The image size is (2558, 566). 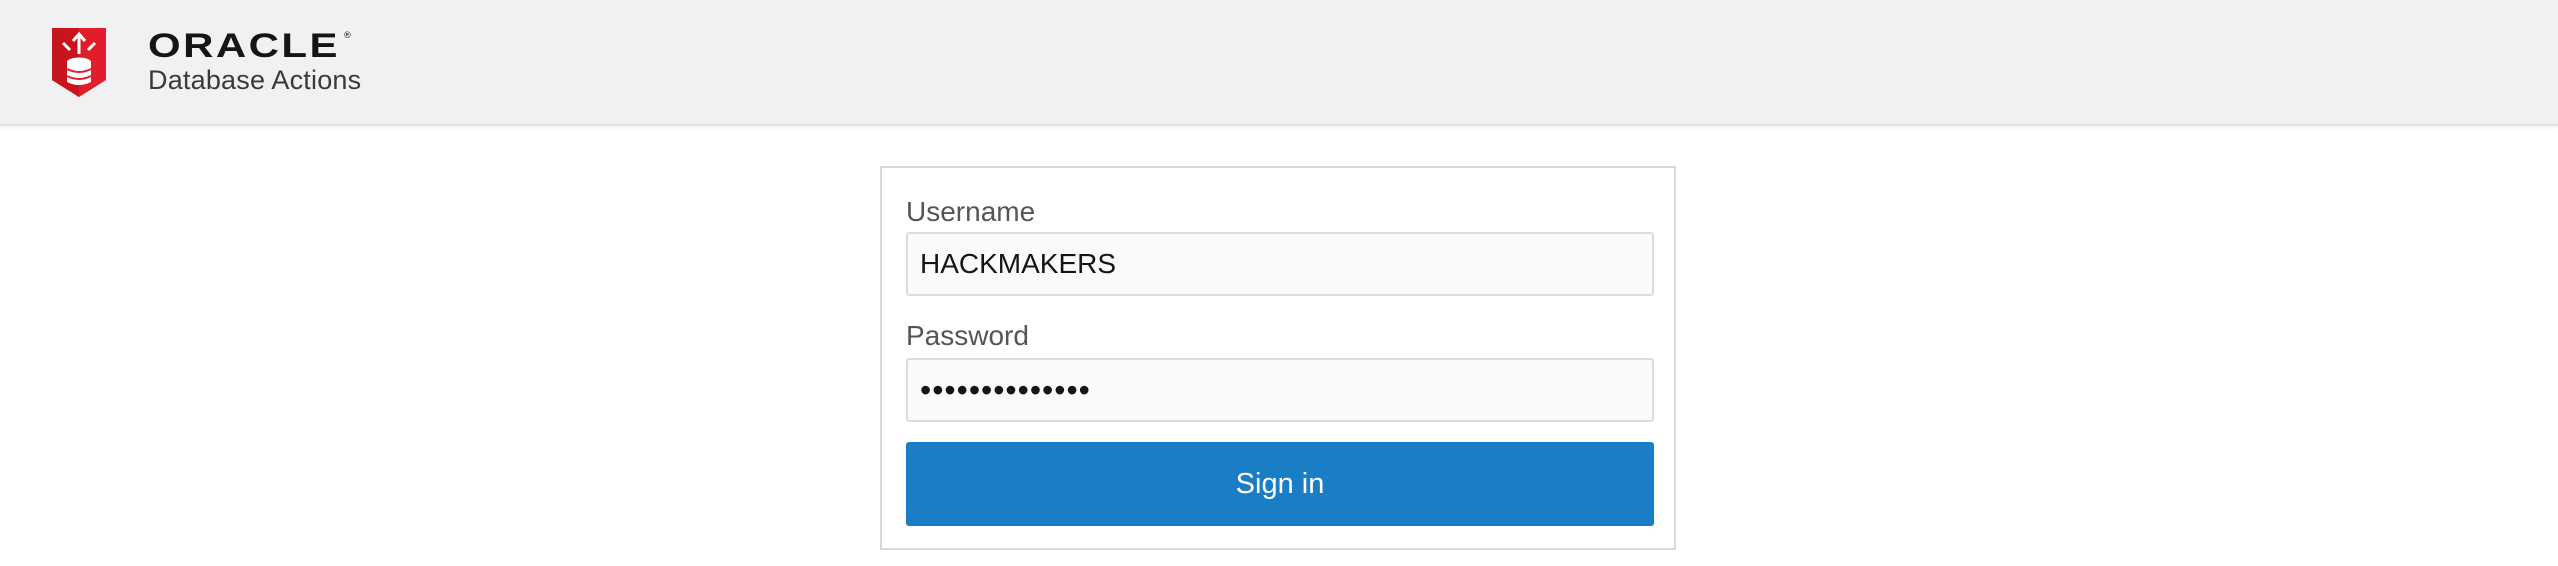 I want to click on brand-block: ORACLE ® Database Actions, so click(x=254, y=62).